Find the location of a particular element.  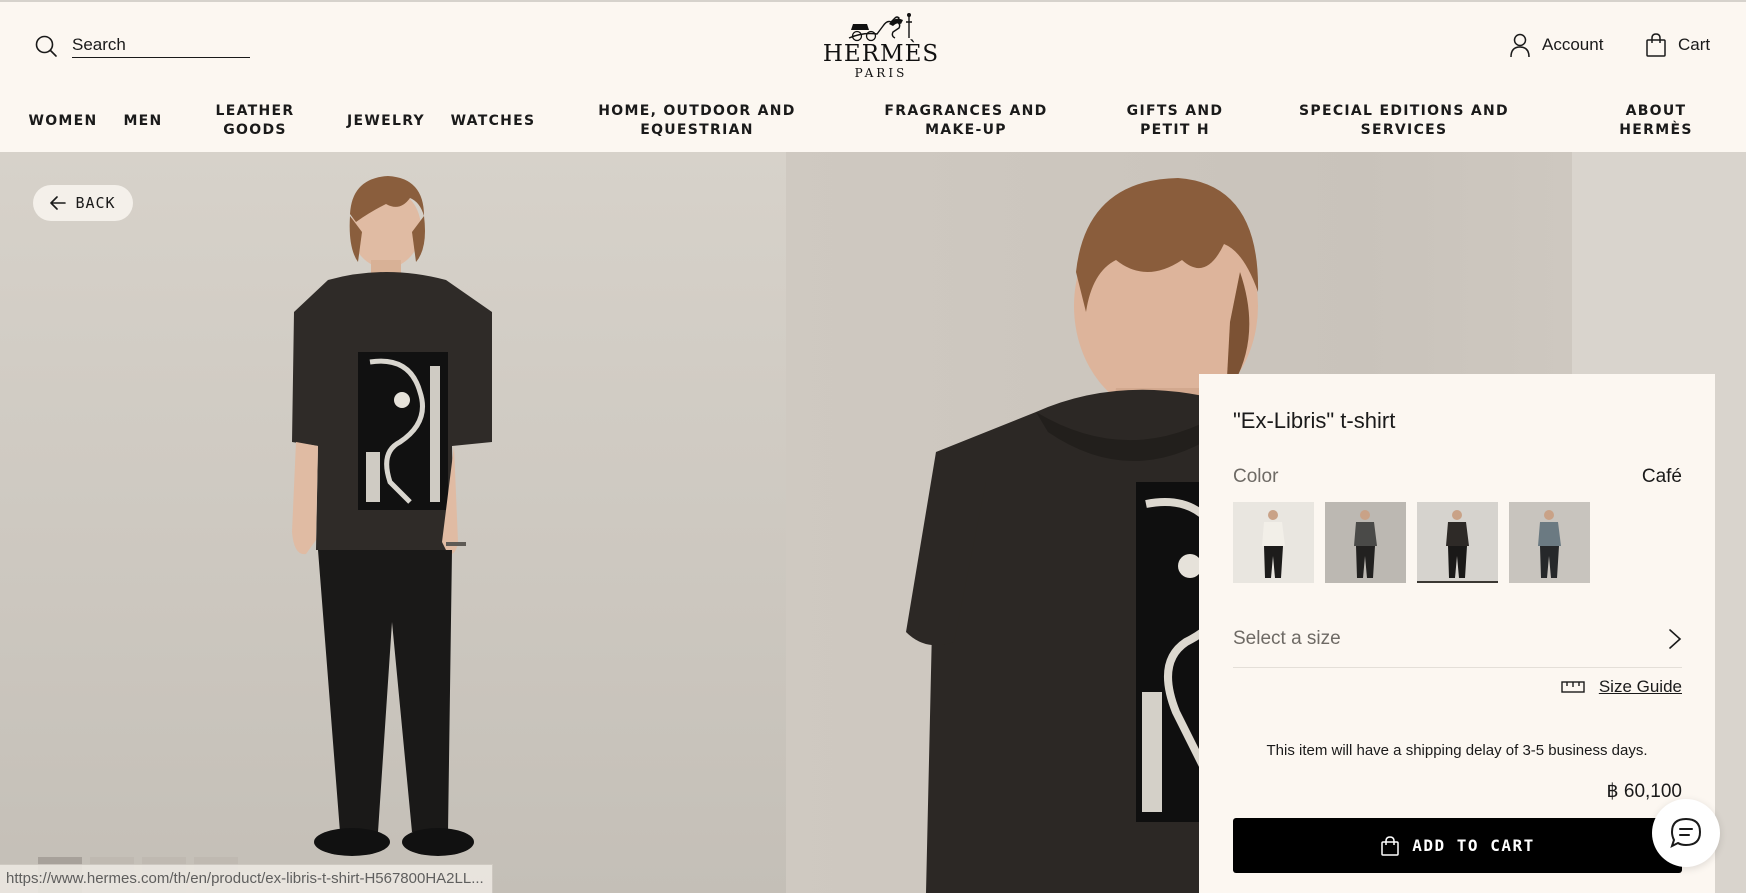

chat-bubble-icon is located at coordinates (1686, 832).